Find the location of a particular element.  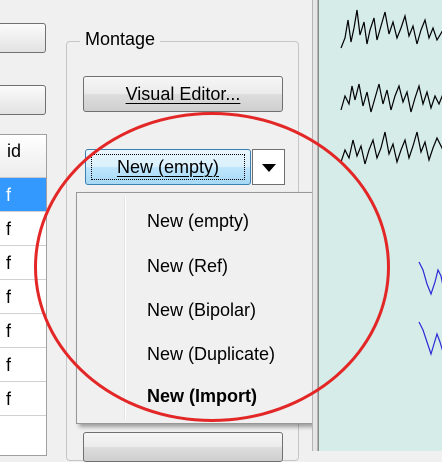

new-montage-button: New (empty) is located at coordinates (168, 167).